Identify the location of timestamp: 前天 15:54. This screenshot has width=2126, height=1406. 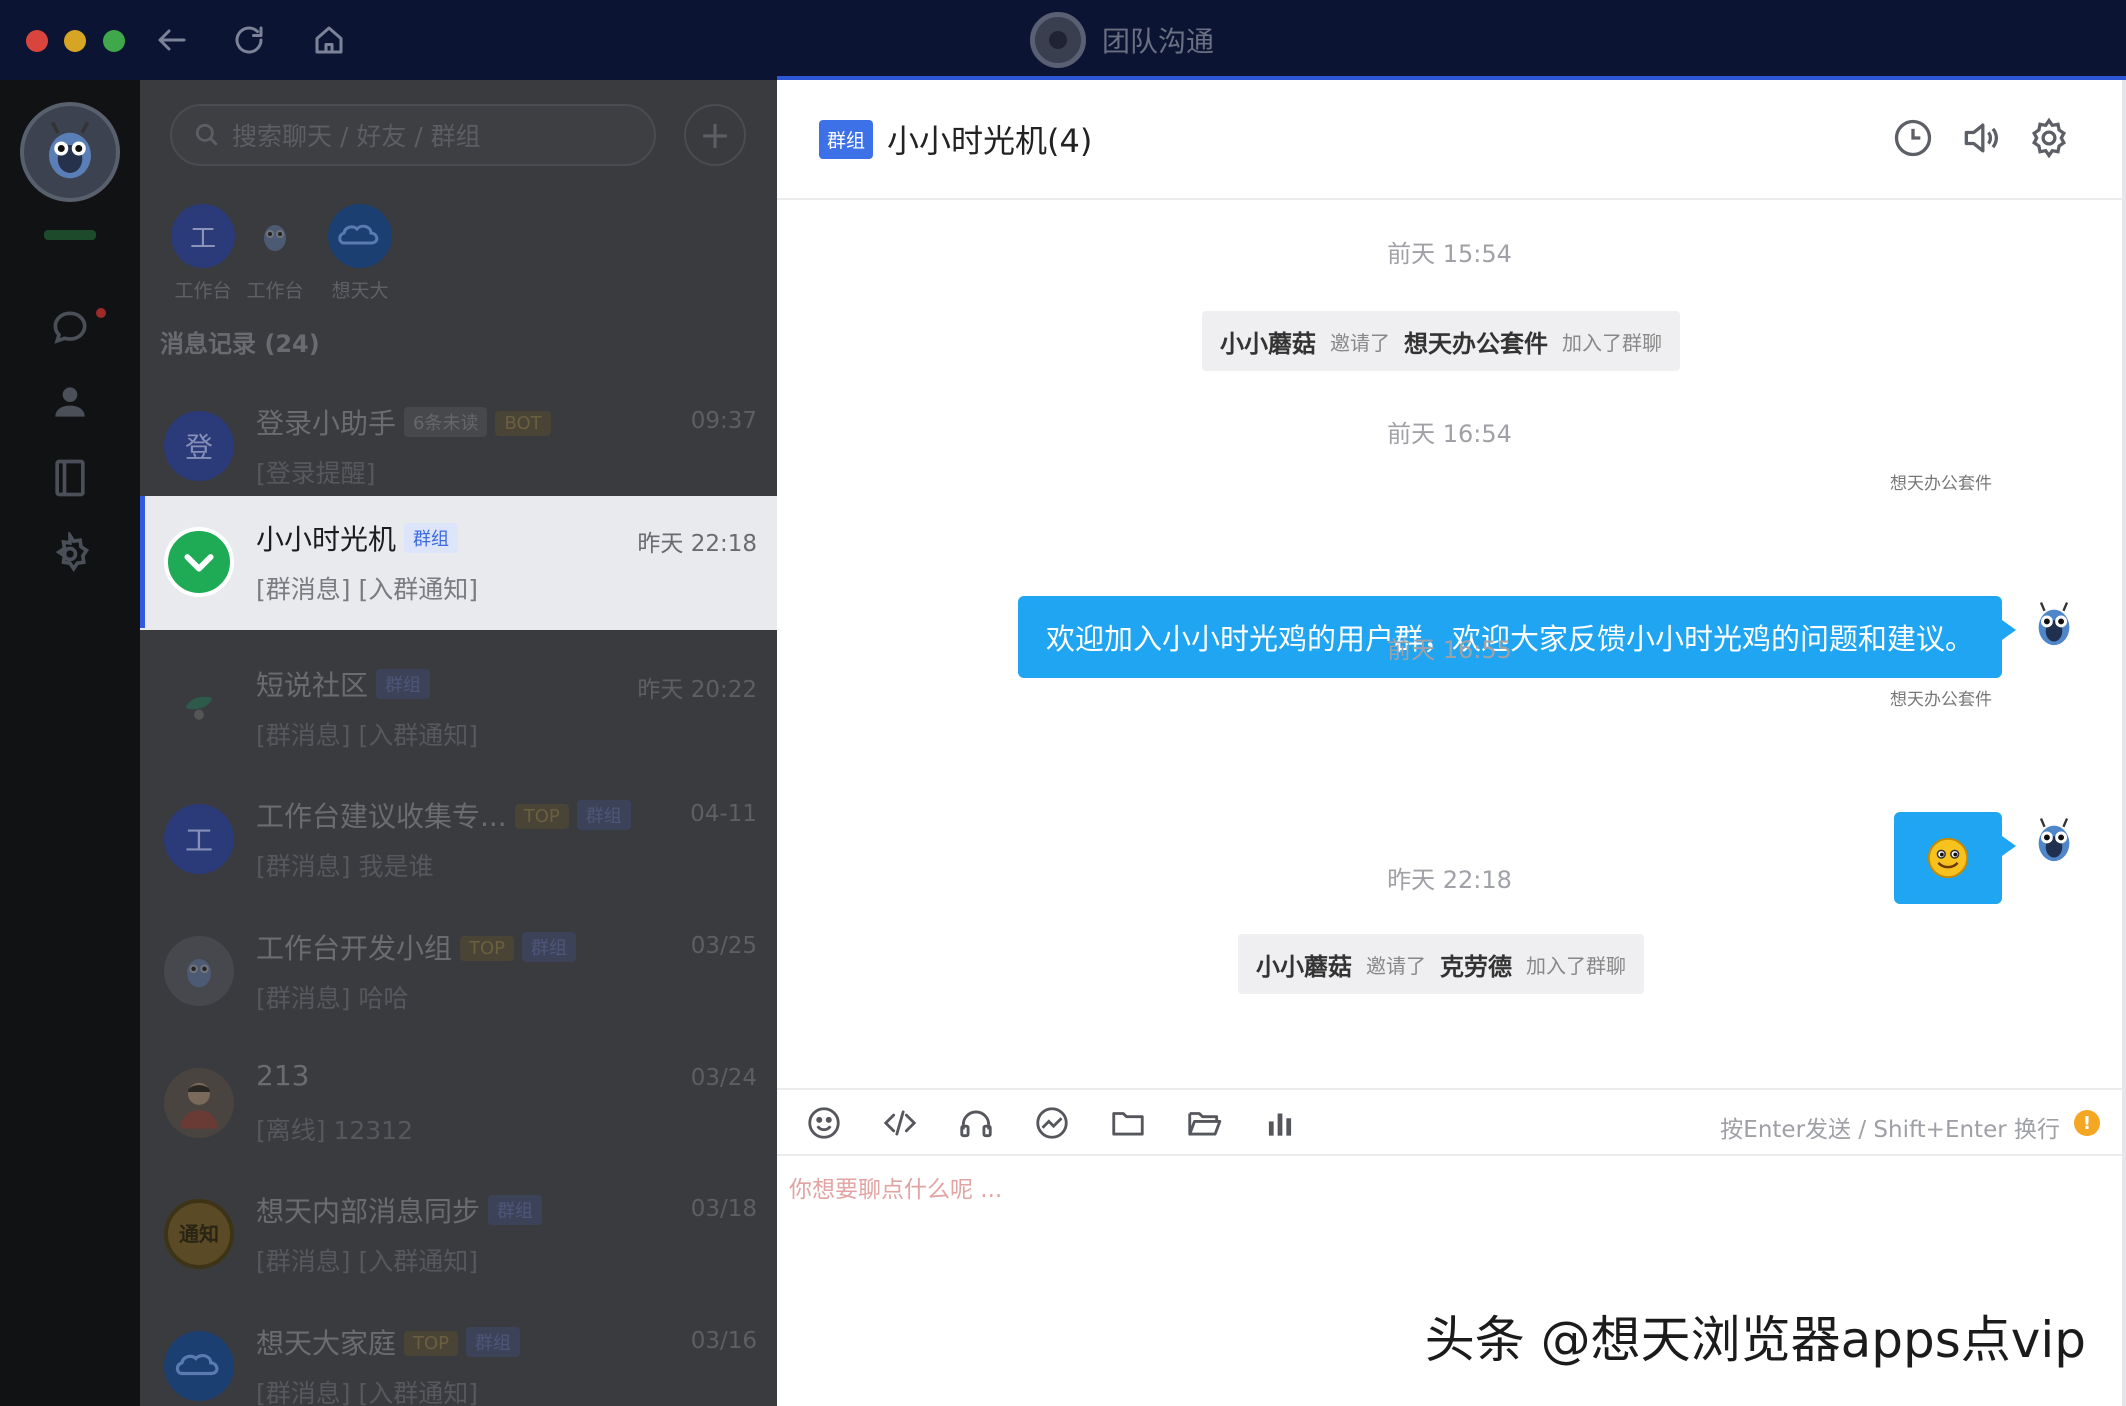
(1449, 254).